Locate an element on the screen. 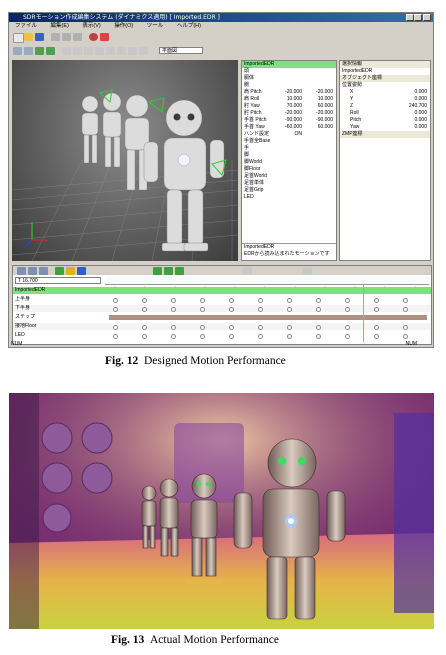  coordinate-row: Z 240.700 is located at coordinates (385, 106).